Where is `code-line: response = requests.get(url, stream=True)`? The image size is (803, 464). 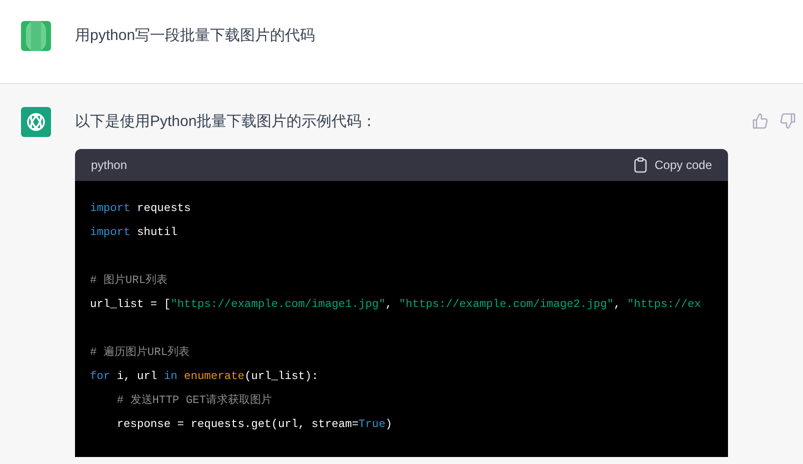 code-line: response = requests.get(url, stream=True) is located at coordinates (254, 425).